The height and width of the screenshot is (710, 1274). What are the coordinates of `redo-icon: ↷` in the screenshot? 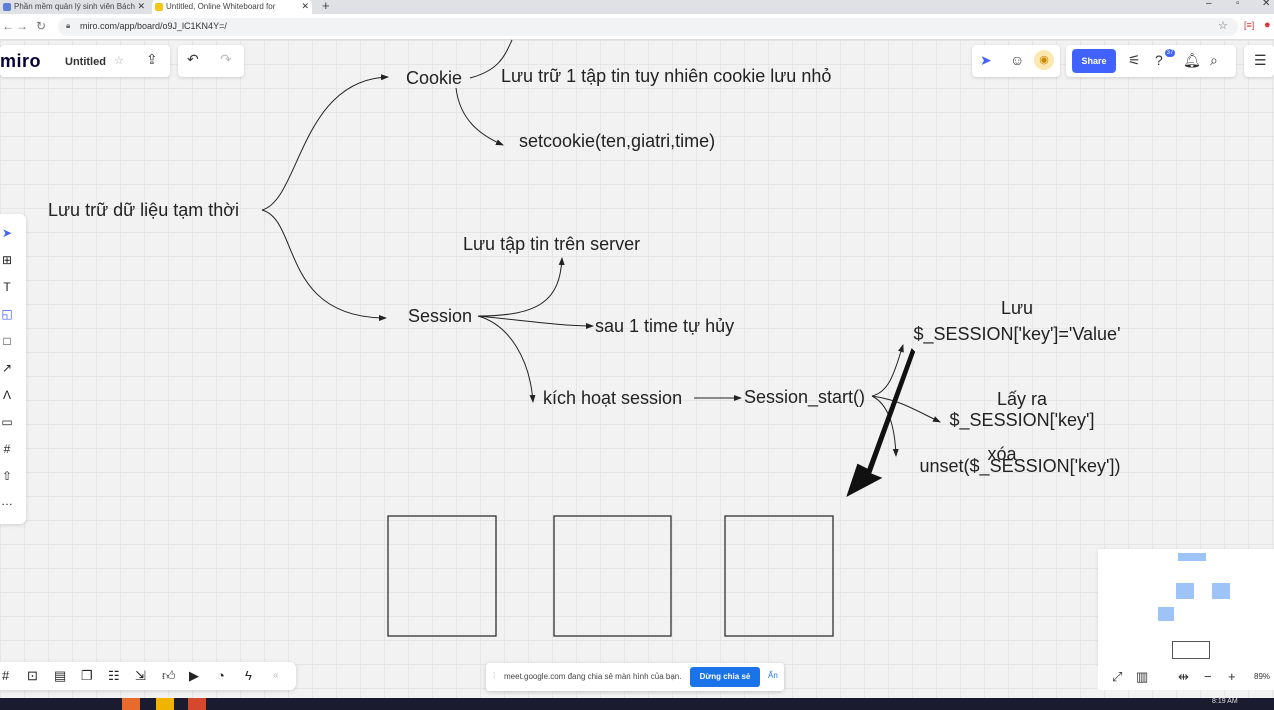 It's located at (226, 59).